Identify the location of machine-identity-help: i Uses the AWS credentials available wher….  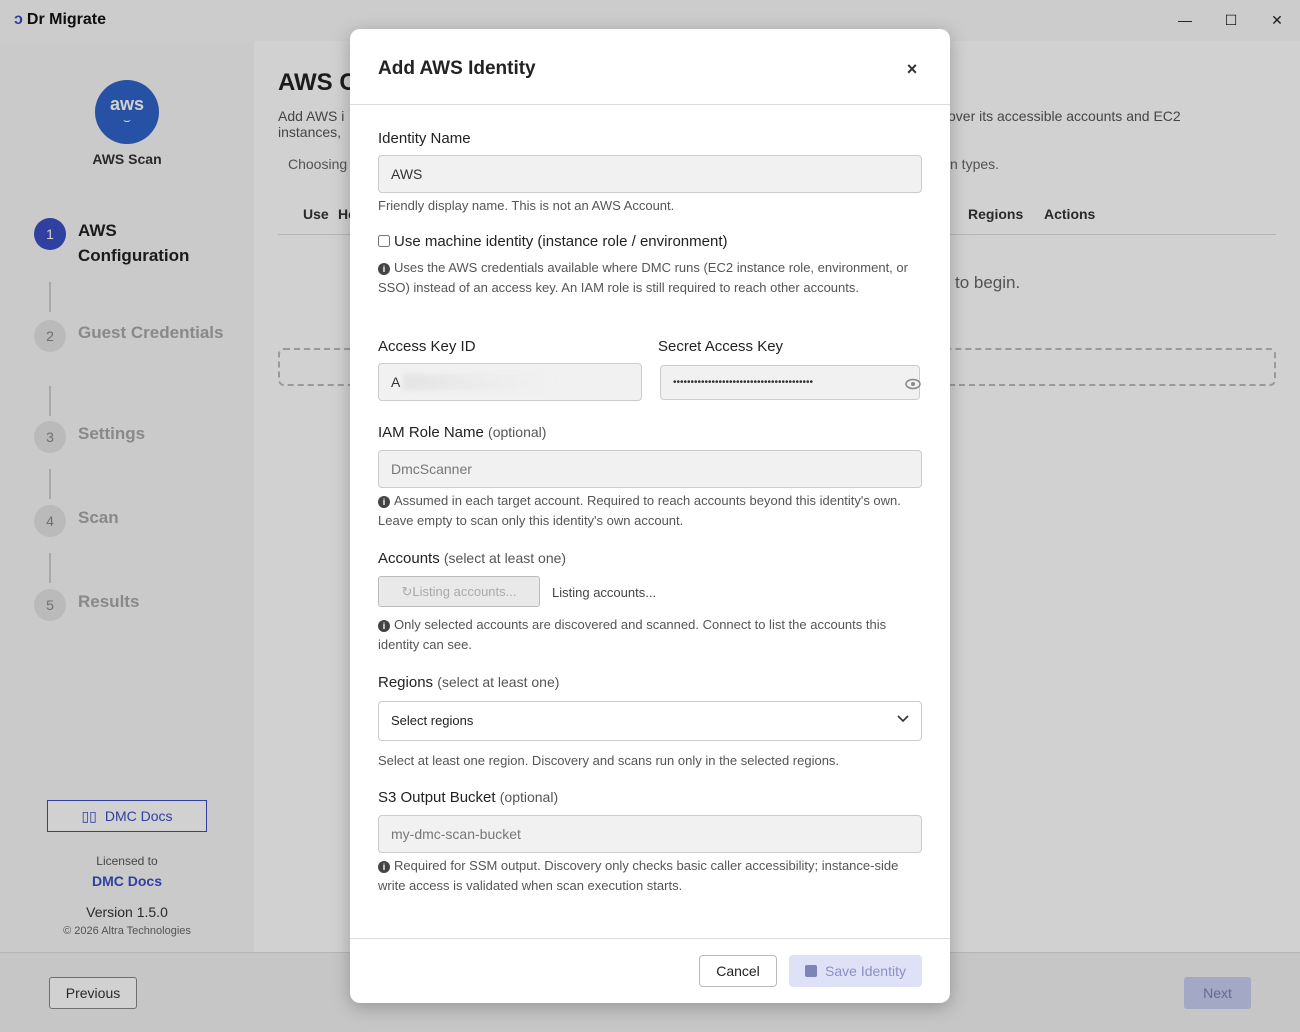
(650, 278).